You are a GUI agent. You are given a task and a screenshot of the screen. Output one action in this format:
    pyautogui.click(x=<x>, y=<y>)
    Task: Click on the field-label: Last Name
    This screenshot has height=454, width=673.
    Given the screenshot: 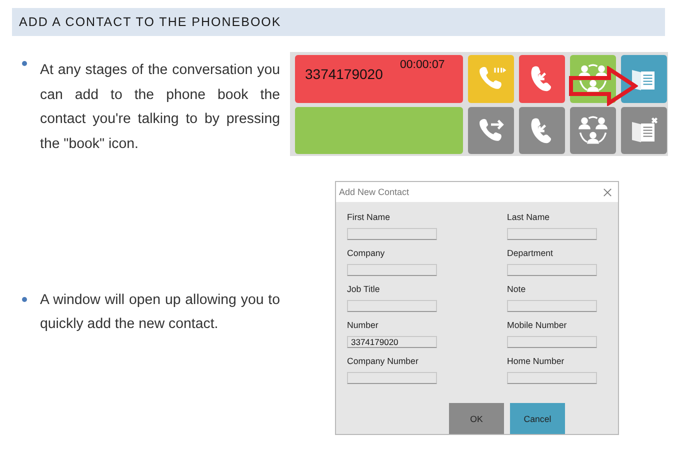 What is the action you would take?
    pyautogui.click(x=529, y=217)
    